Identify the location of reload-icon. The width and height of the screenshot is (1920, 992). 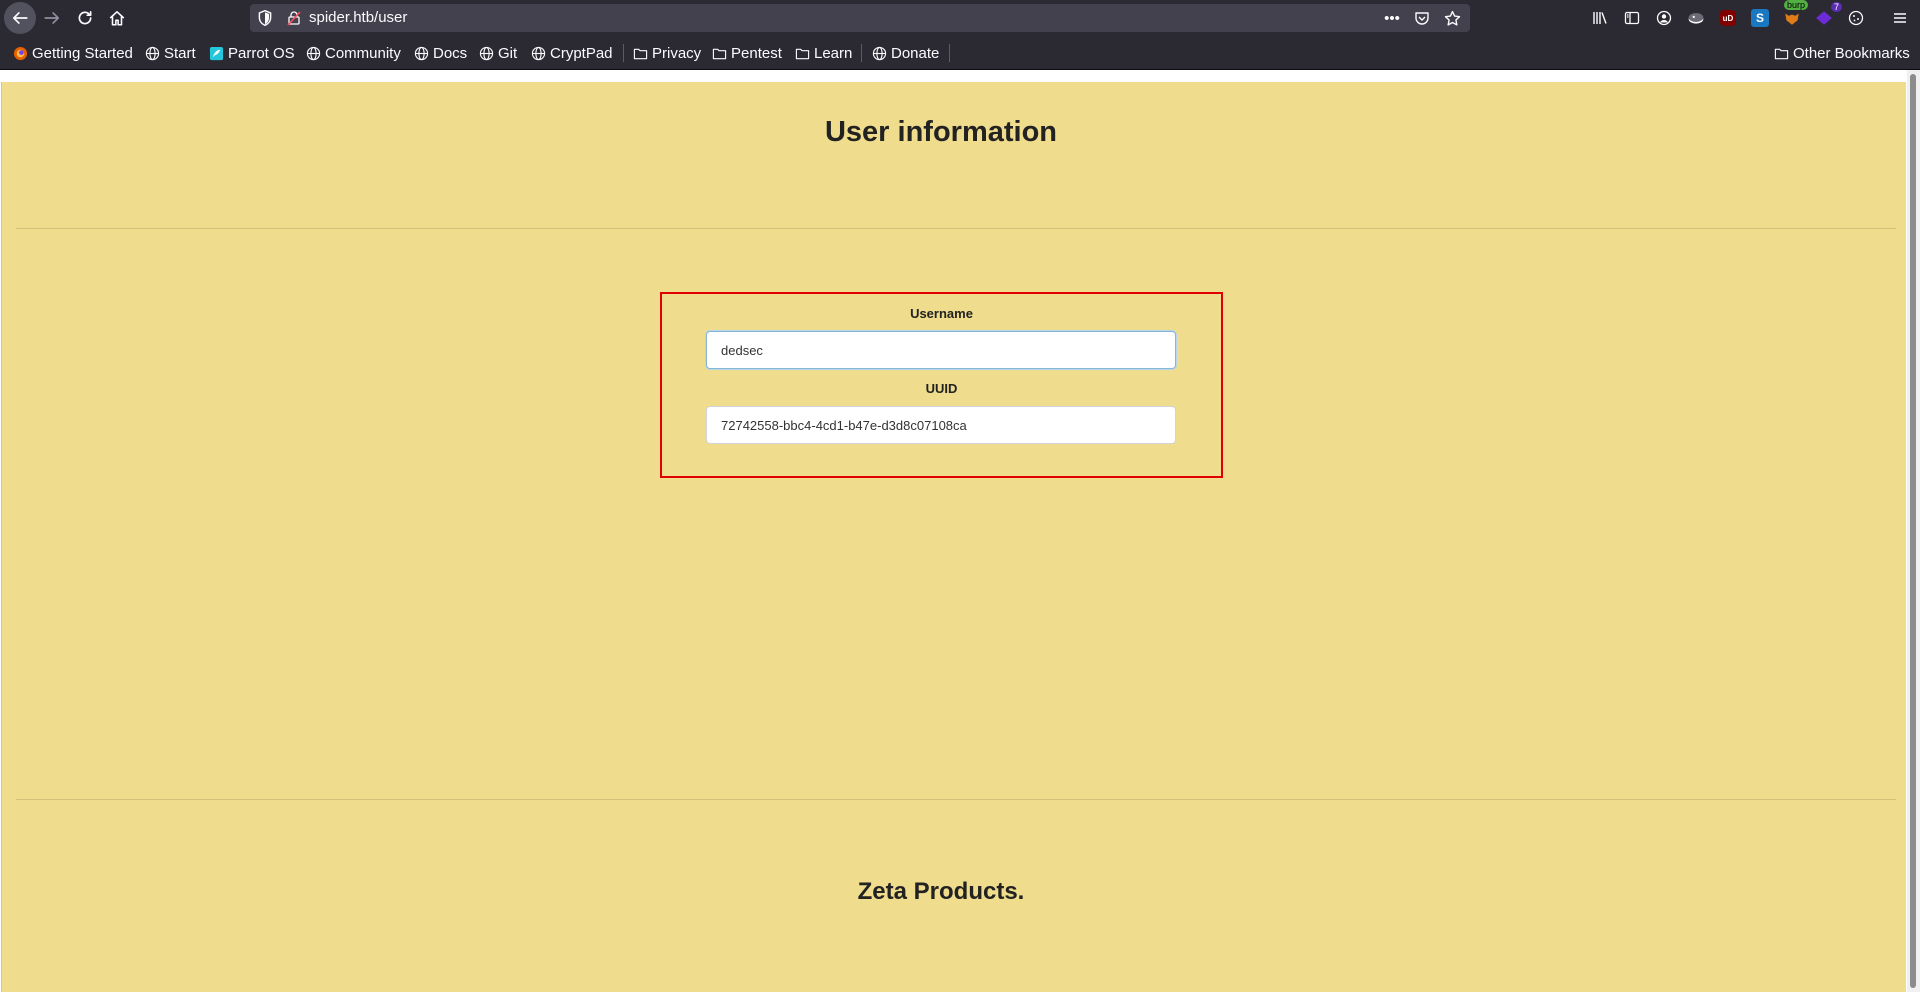
(85, 17).